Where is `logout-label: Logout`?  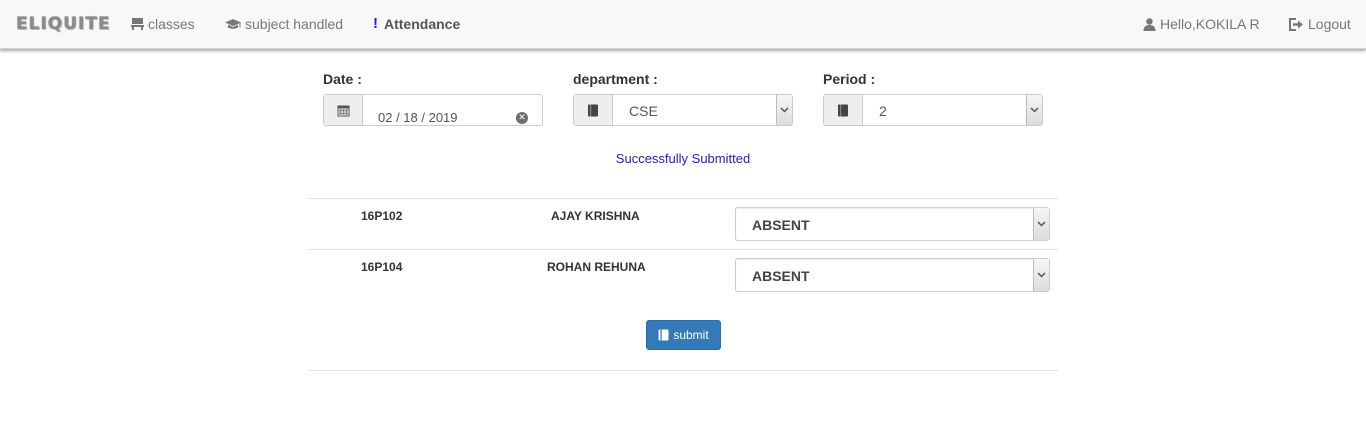
logout-label: Logout is located at coordinates (1329, 24).